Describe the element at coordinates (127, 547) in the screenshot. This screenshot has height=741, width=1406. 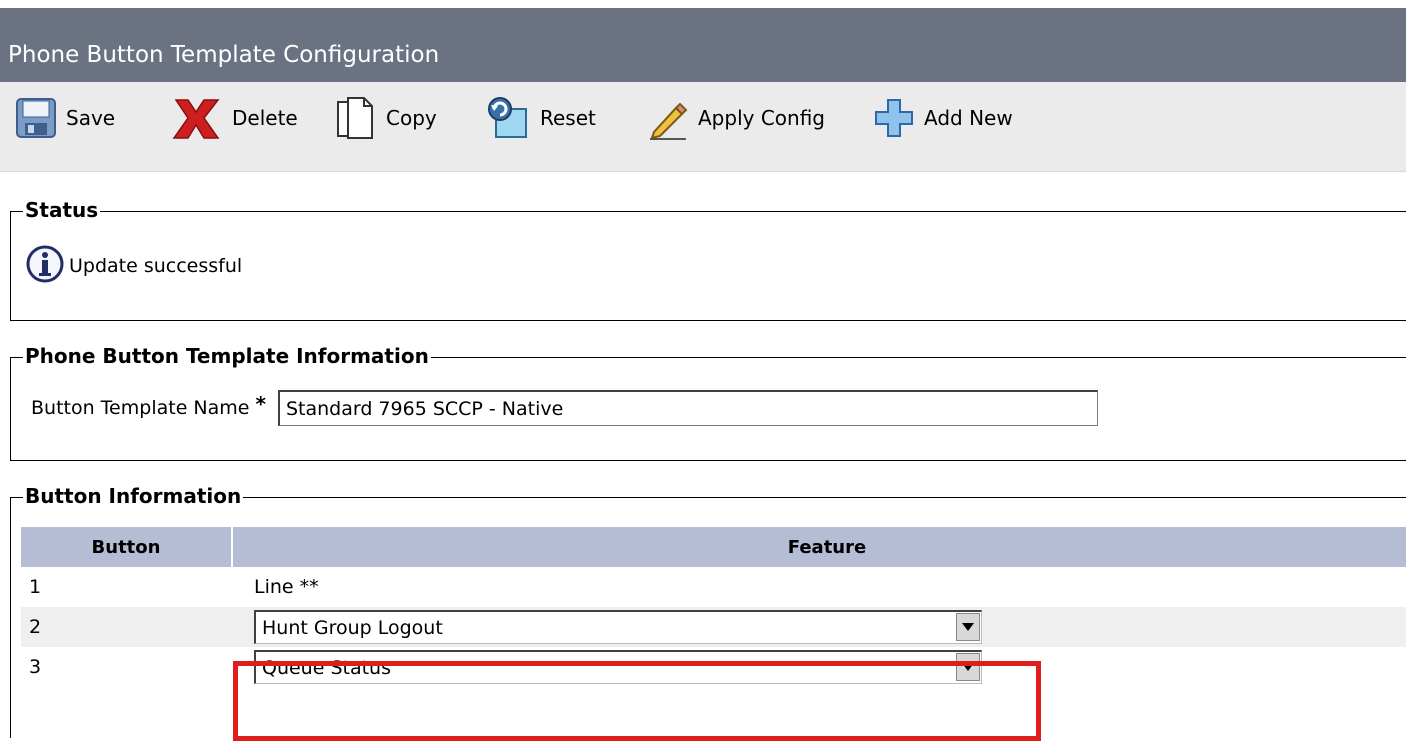
I see `column-header-button: Button` at that location.